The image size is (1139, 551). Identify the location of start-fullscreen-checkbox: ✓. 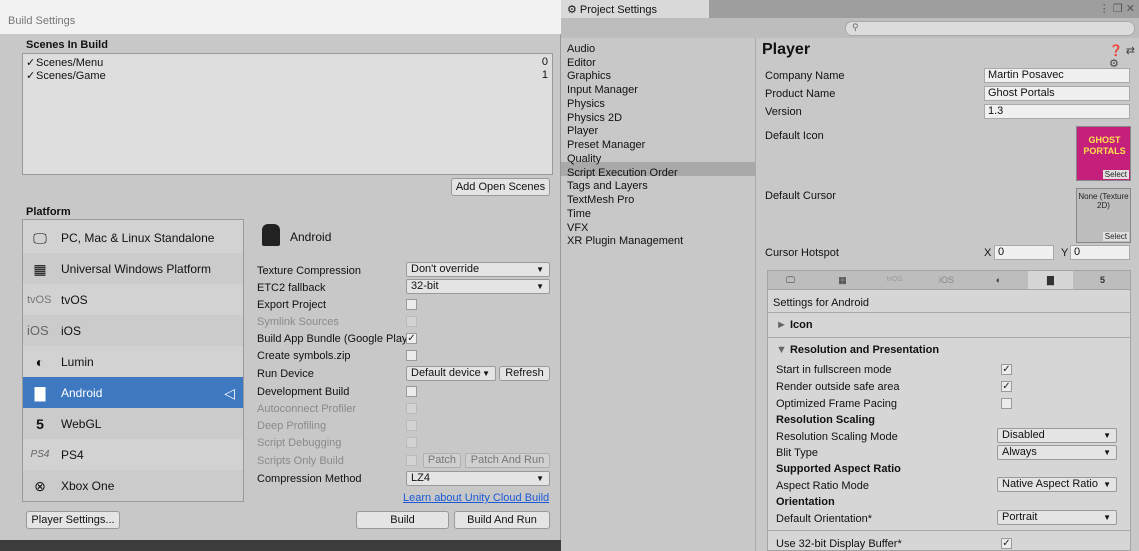
(1006, 369).